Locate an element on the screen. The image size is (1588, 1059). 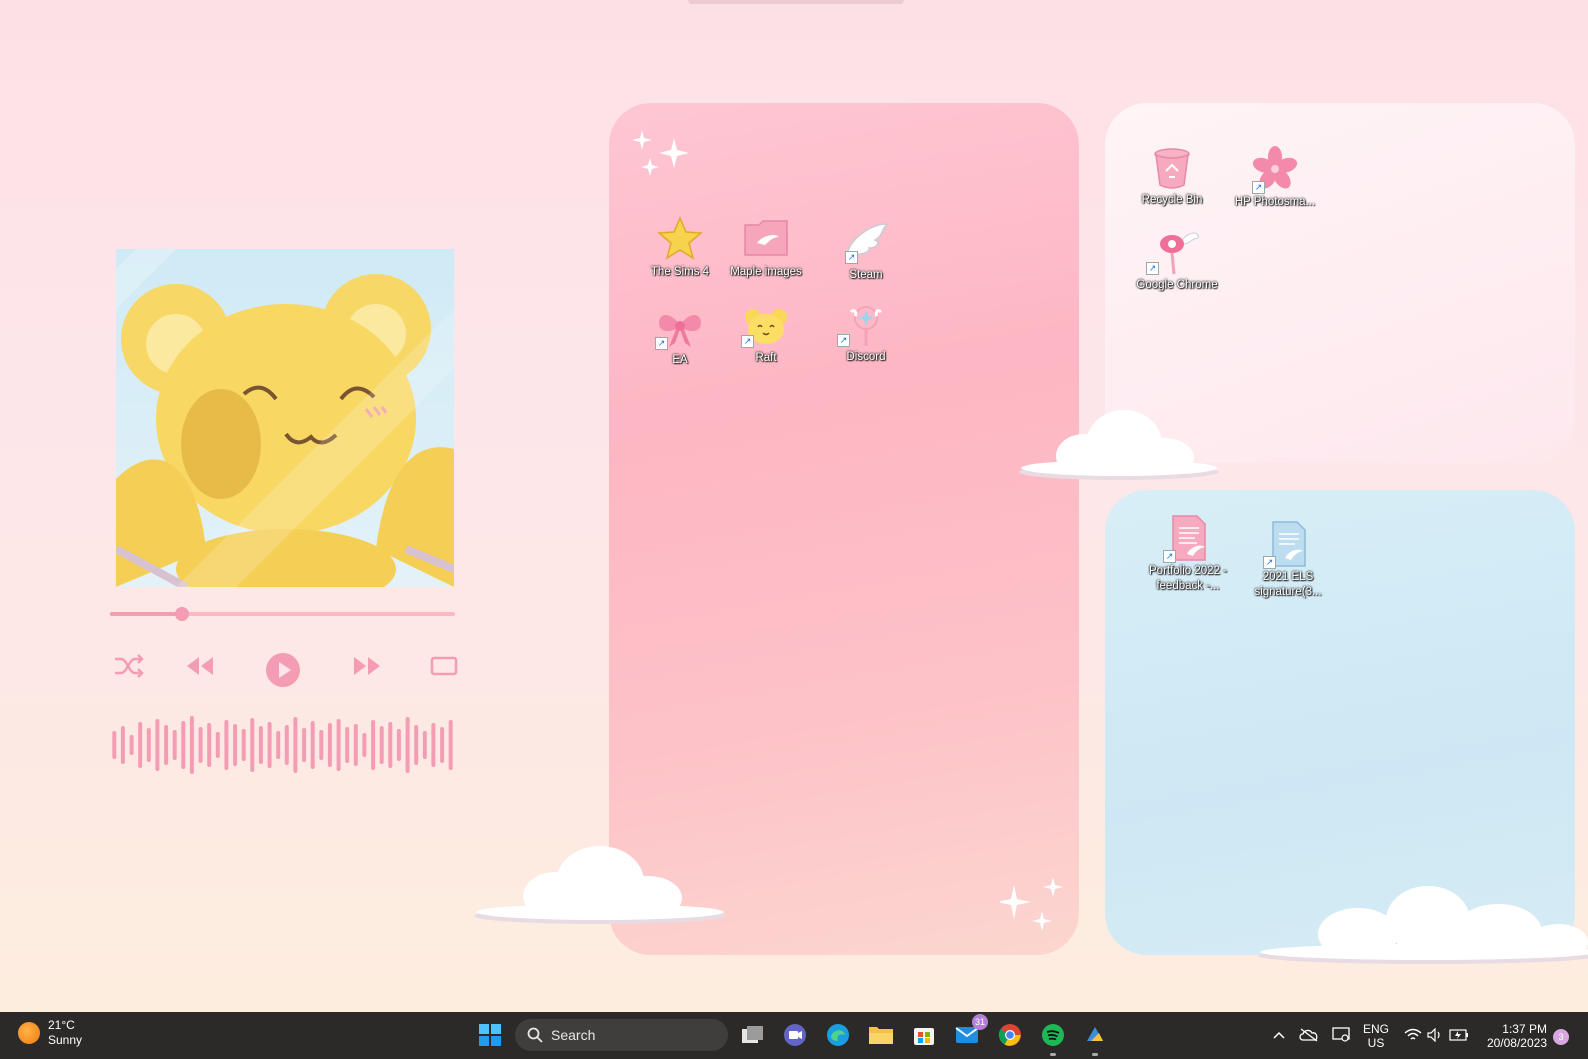
desktop-icon-discord: Discord ↗ is located at coordinates (866, 333).